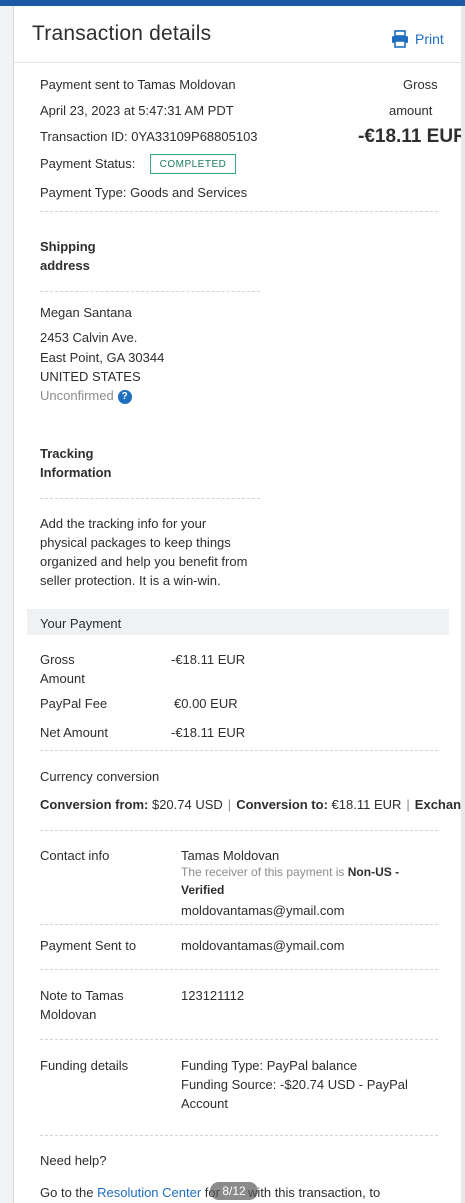  Describe the element at coordinates (89, 337) in the screenshot. I see `shipping-street: 2453 Calvin Ave.` at that location.